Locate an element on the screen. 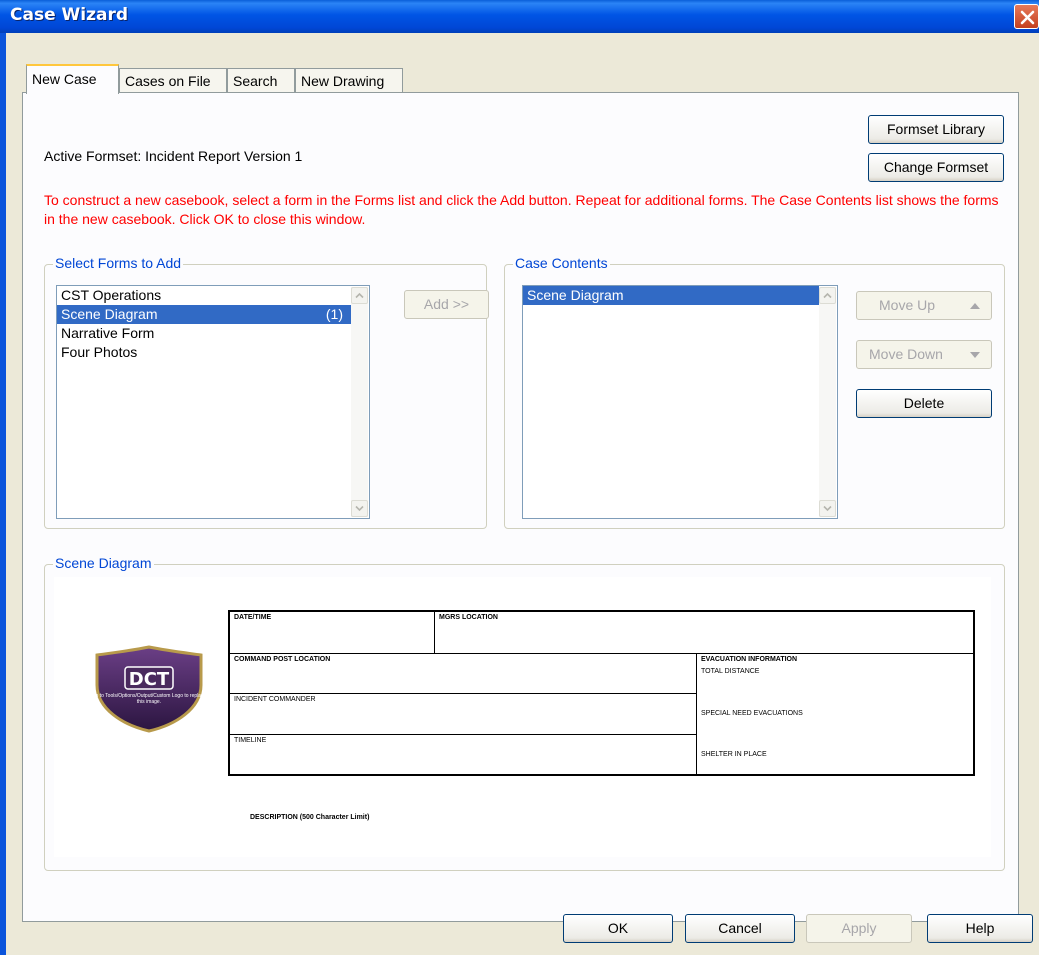 The image size is (1039, 955). total-distance-label: TOTAL DISTANCE is located at coordinates (730, 671).